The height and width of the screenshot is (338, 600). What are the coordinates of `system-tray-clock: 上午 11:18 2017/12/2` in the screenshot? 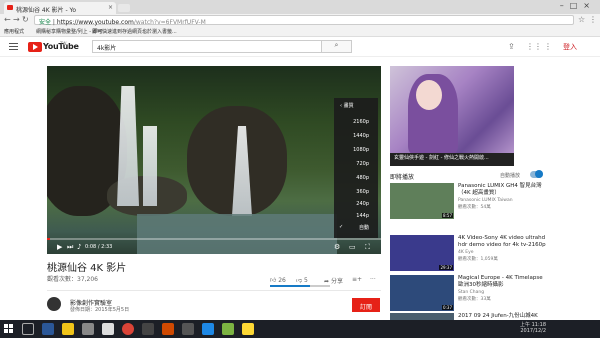 It's located at (533, 328).